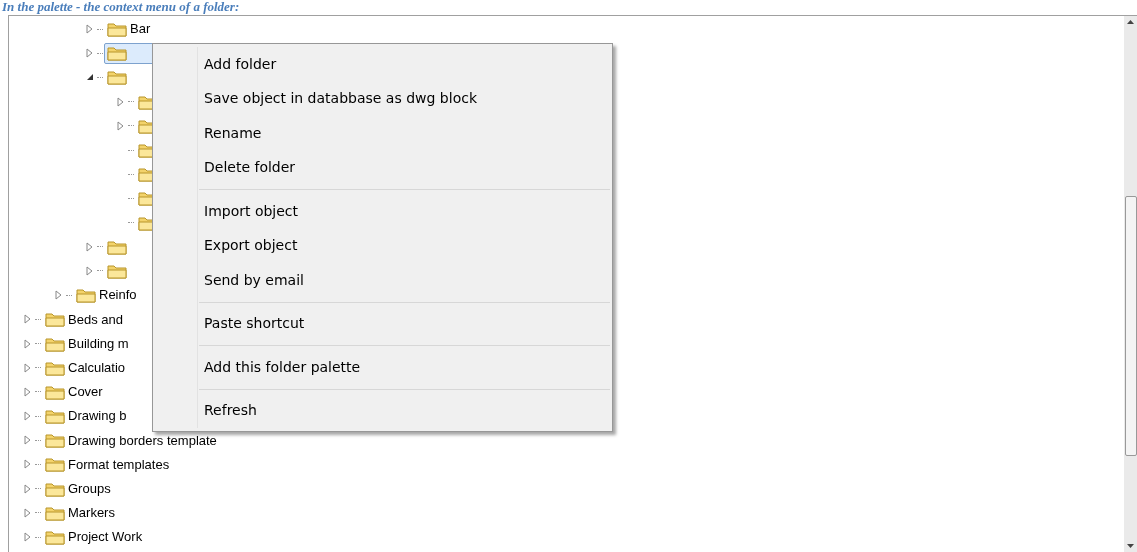  I want to click on menu-item: Refresh, so click(382, 410).